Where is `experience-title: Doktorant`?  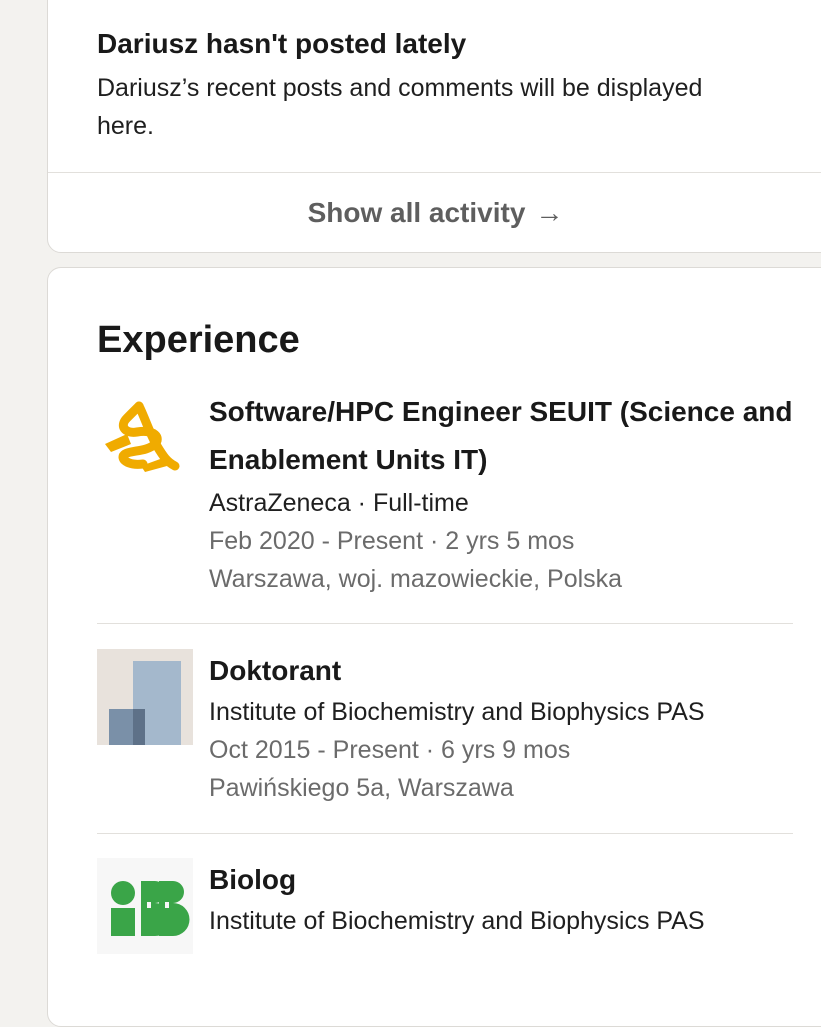
experience-title: Doktorant is located at coordinates (275, 670).